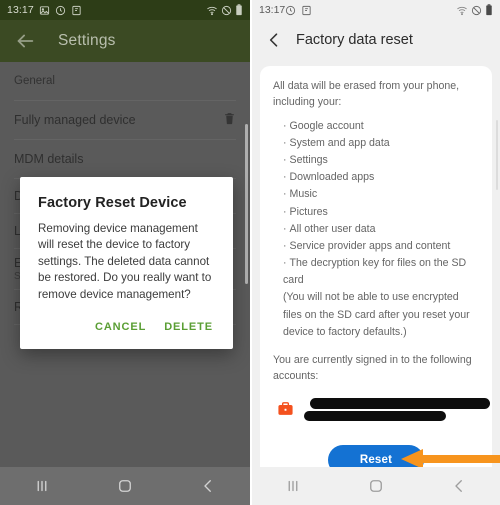 Image resolution: width=500 pixels, height=505 pixels. What do you see at coordinates (125, 41) in the screenshot?
I see `left-app-bar: Settings` at bounding box center [125, 41].